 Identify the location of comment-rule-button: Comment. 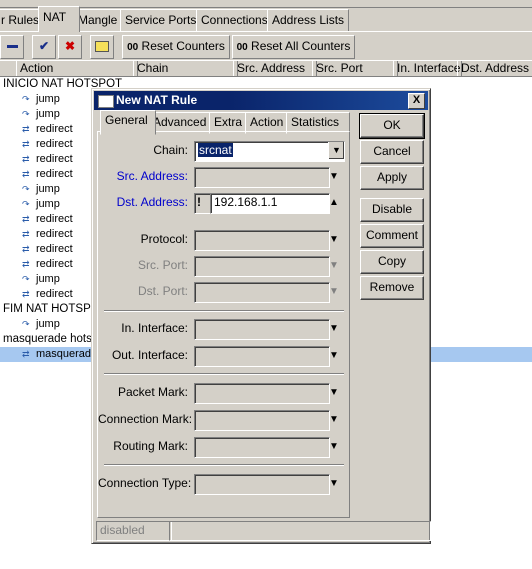
(392, 236).